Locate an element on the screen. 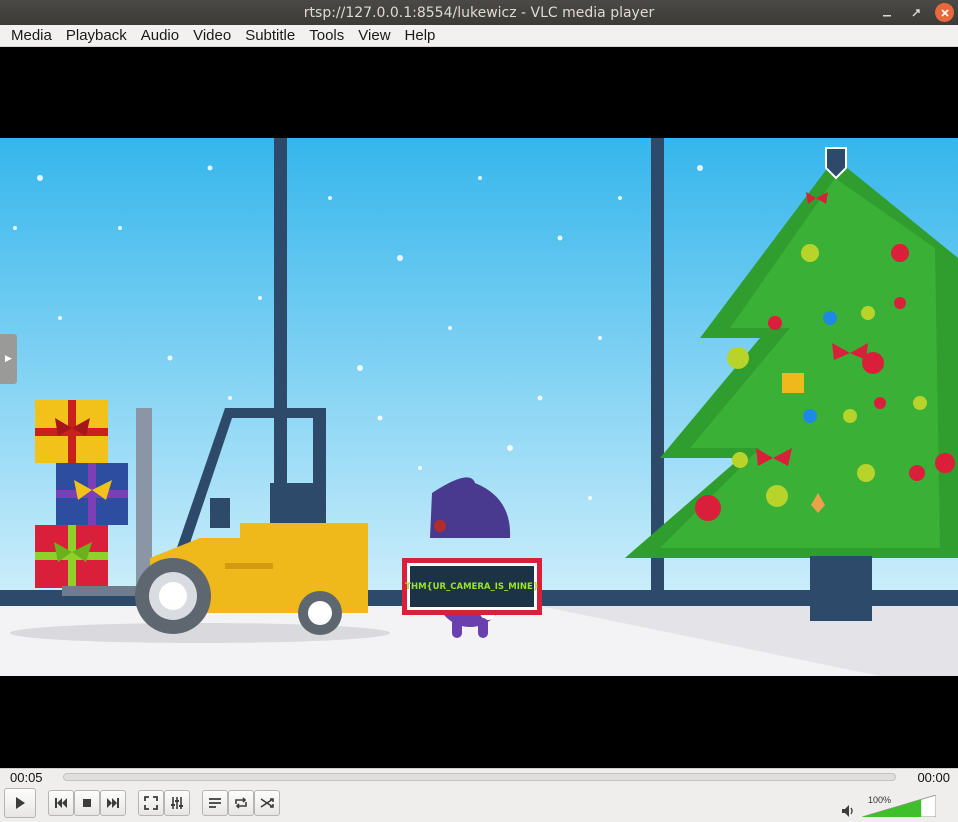 This screenshot has height=822, width=958. control-bar: 00:05 00:00 is located at coordinates (479, 795).